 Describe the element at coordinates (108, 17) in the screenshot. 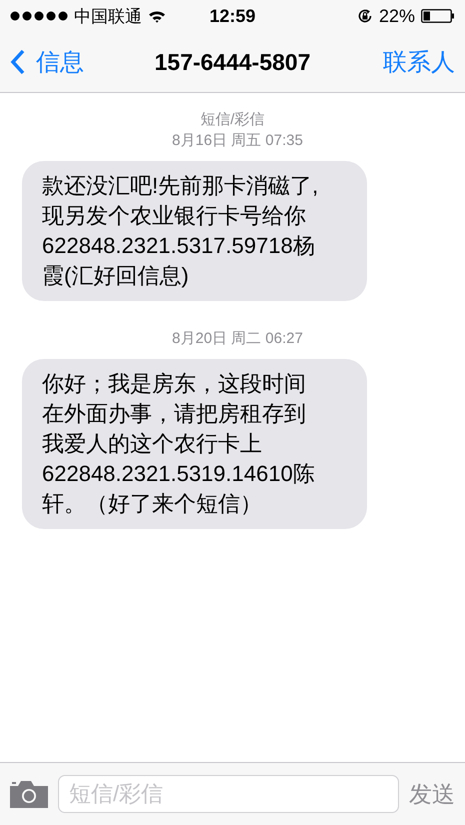

I see `carrier-name: 中国联通` at that location.